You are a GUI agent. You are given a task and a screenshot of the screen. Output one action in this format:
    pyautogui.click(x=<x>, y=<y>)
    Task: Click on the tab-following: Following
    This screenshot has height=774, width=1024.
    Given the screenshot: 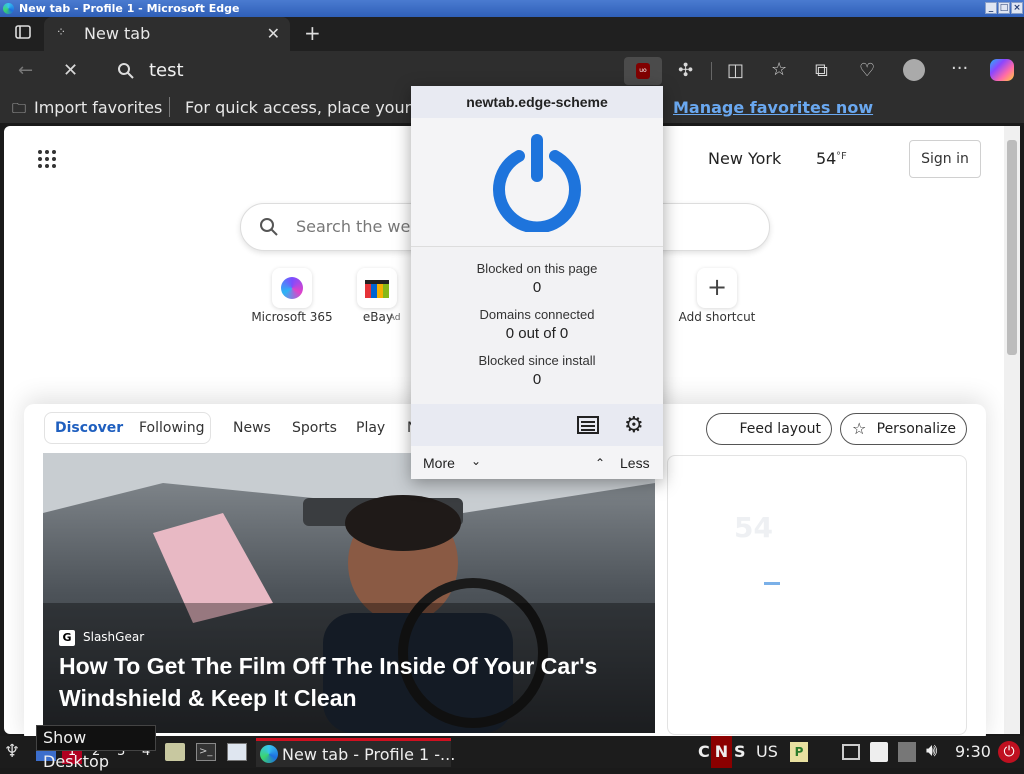 What is the action you would take?
    pyautogui.click(x=172, y=428)
    